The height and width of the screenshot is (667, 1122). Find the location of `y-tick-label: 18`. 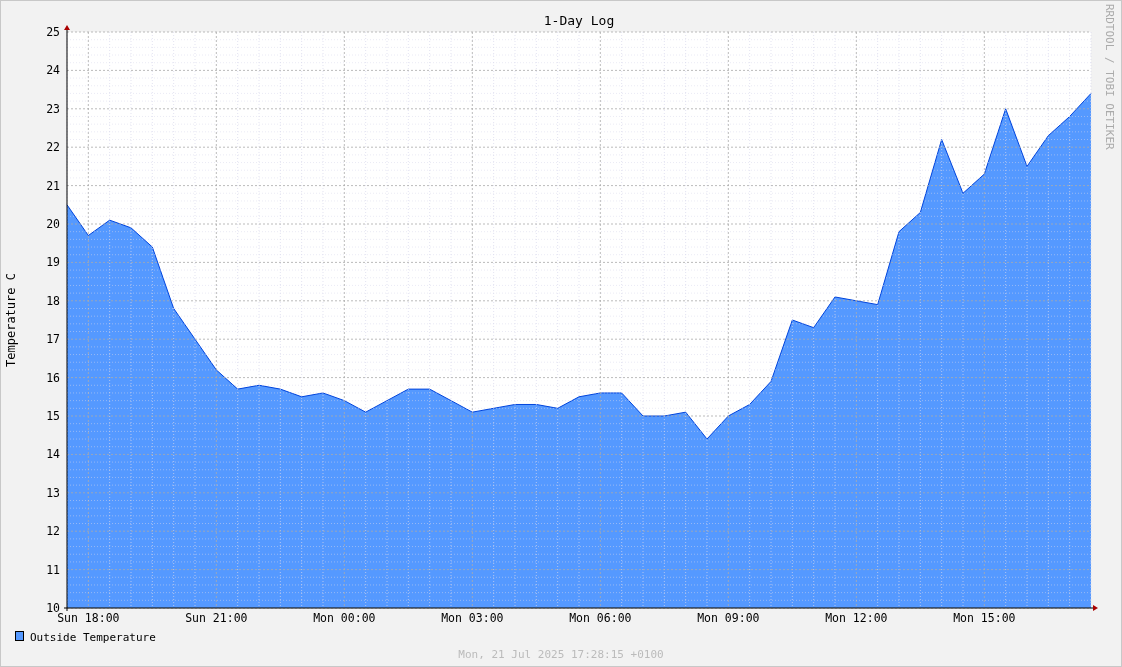

y-tick-label: 18 is located at coordinates (53, 300).